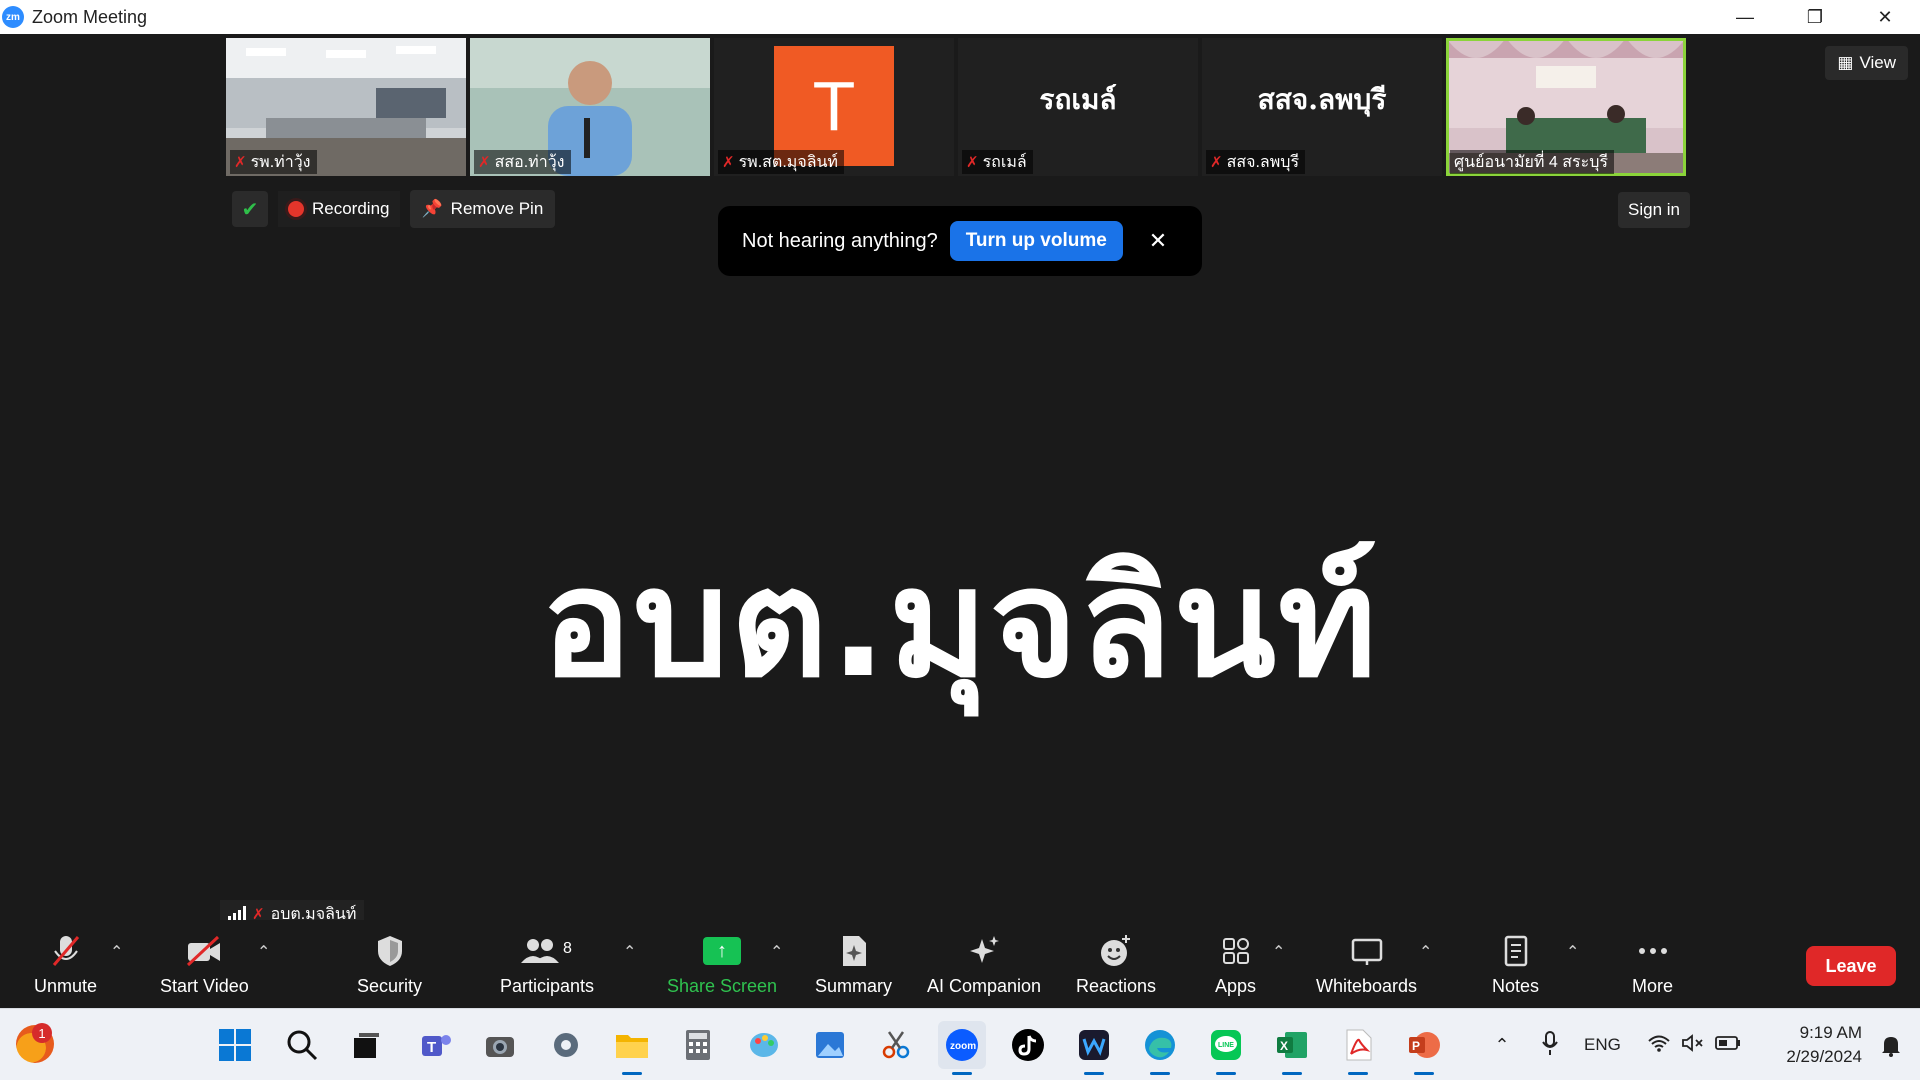 The image size is (1920, 1080). Describe the element at coordinates (1602, 1045) in the screenshot. I see `language-indicator: ENG` at that location.